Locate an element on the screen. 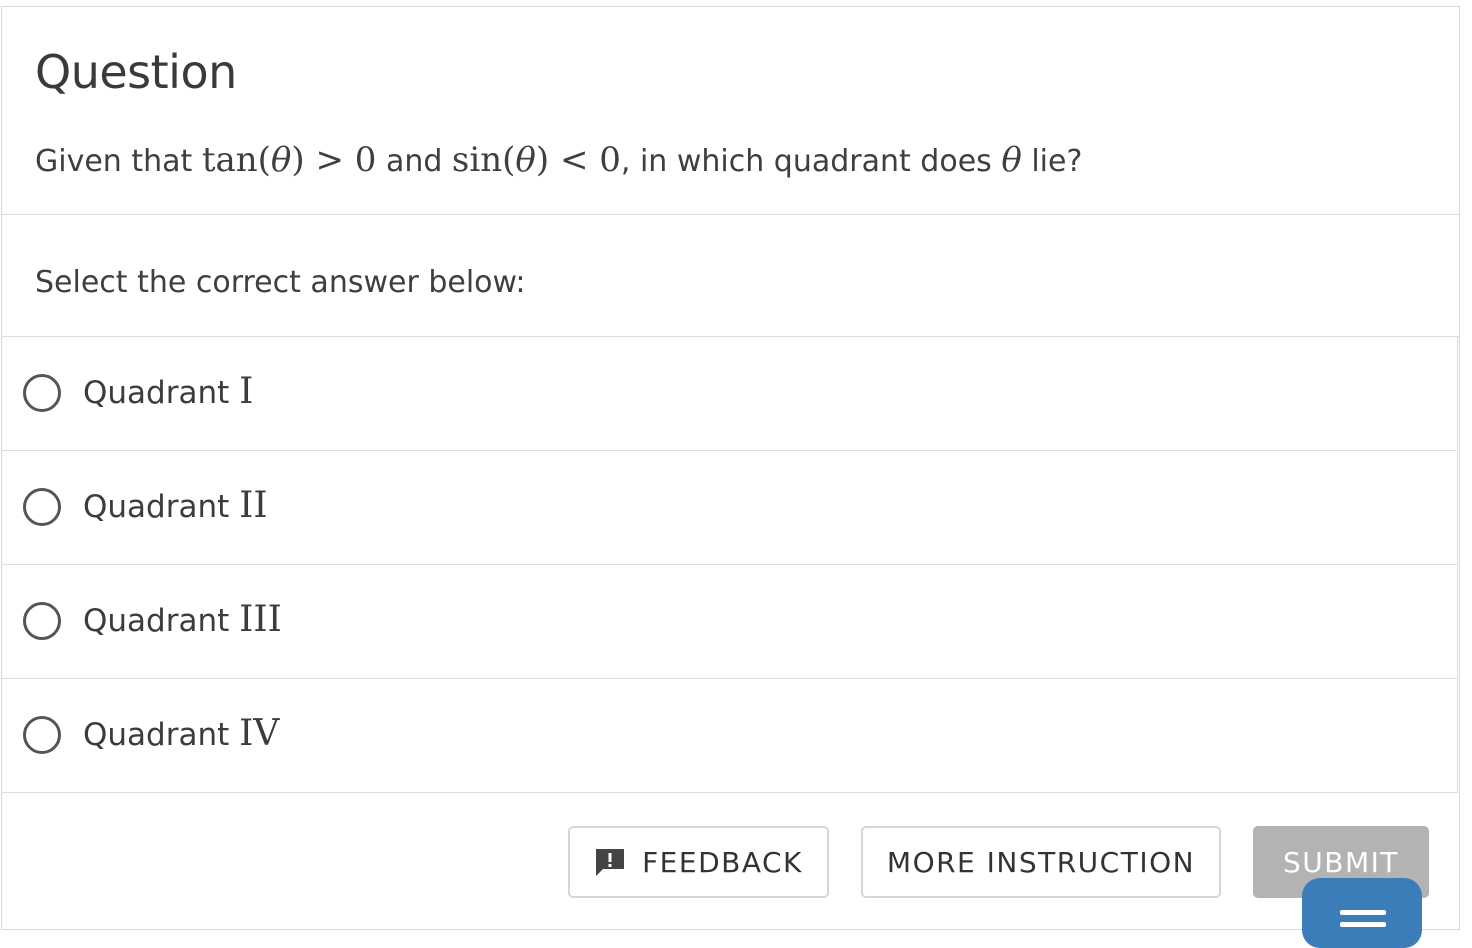 The image size is (1472, 948). question-title: Question is located at coordinates (136, 72).